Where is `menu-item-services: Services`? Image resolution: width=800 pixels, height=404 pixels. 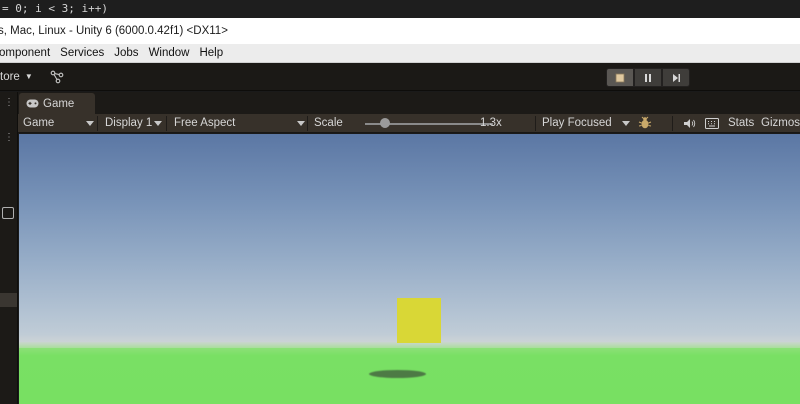 menu-item-services: Services is located at coordinates (82, 53).